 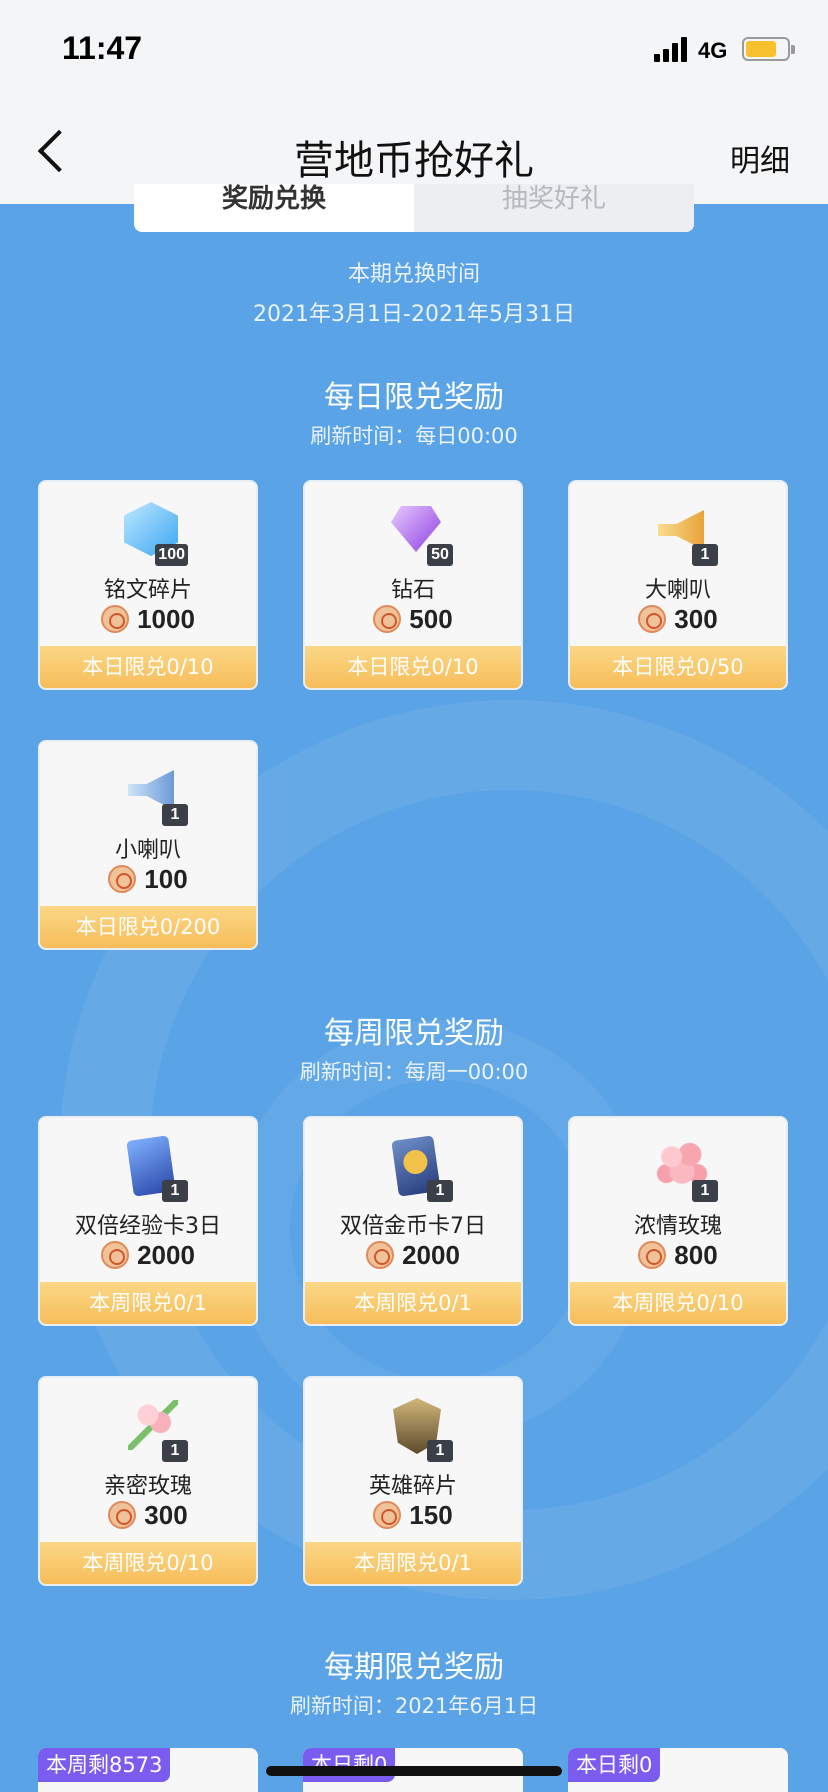 I want to click on price: 800, so click(x=678, y=1255).